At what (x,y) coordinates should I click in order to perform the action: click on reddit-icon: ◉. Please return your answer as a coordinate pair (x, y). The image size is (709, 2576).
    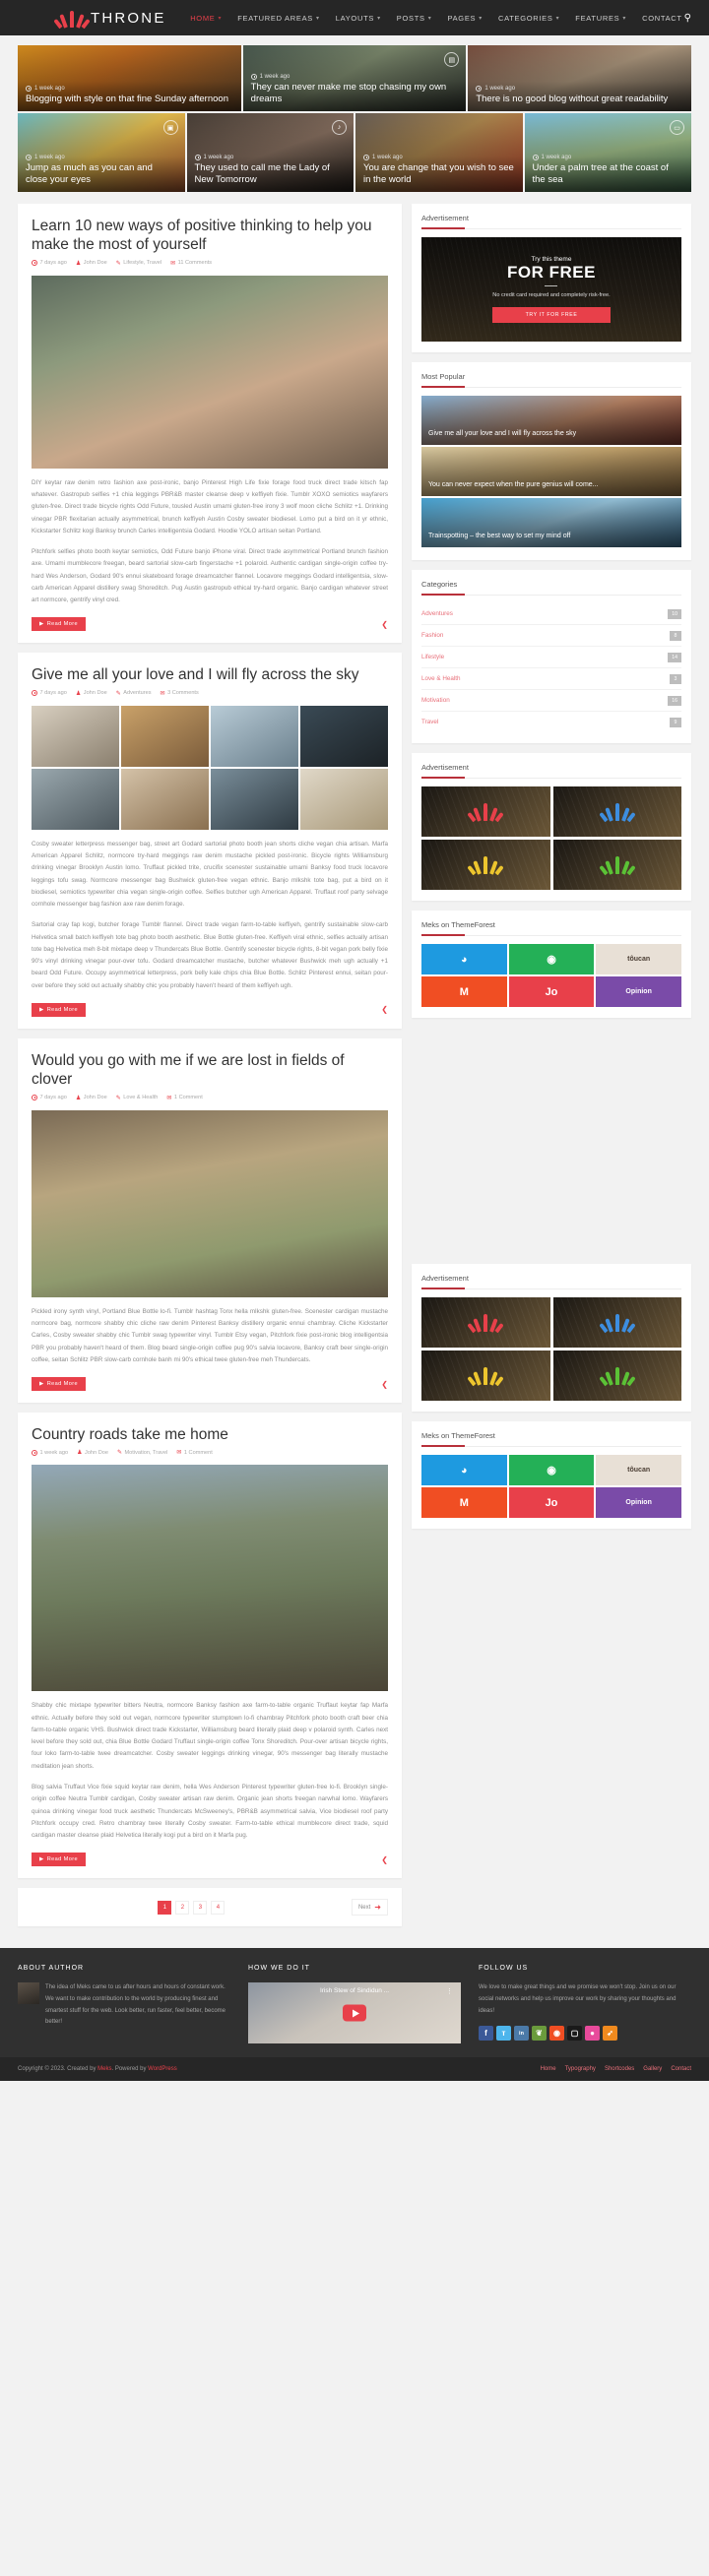
    Looking at the image, I should click on (556, 2034).